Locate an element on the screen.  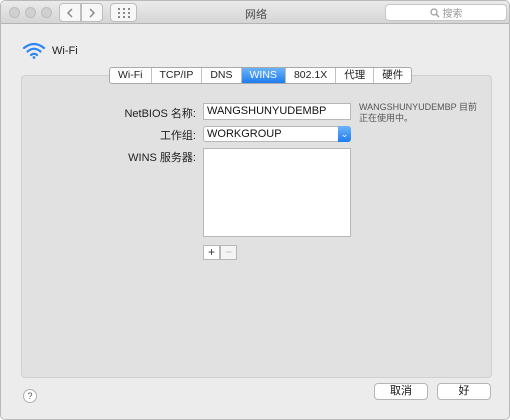
wifi-icon is located at coordinates (34, 50).